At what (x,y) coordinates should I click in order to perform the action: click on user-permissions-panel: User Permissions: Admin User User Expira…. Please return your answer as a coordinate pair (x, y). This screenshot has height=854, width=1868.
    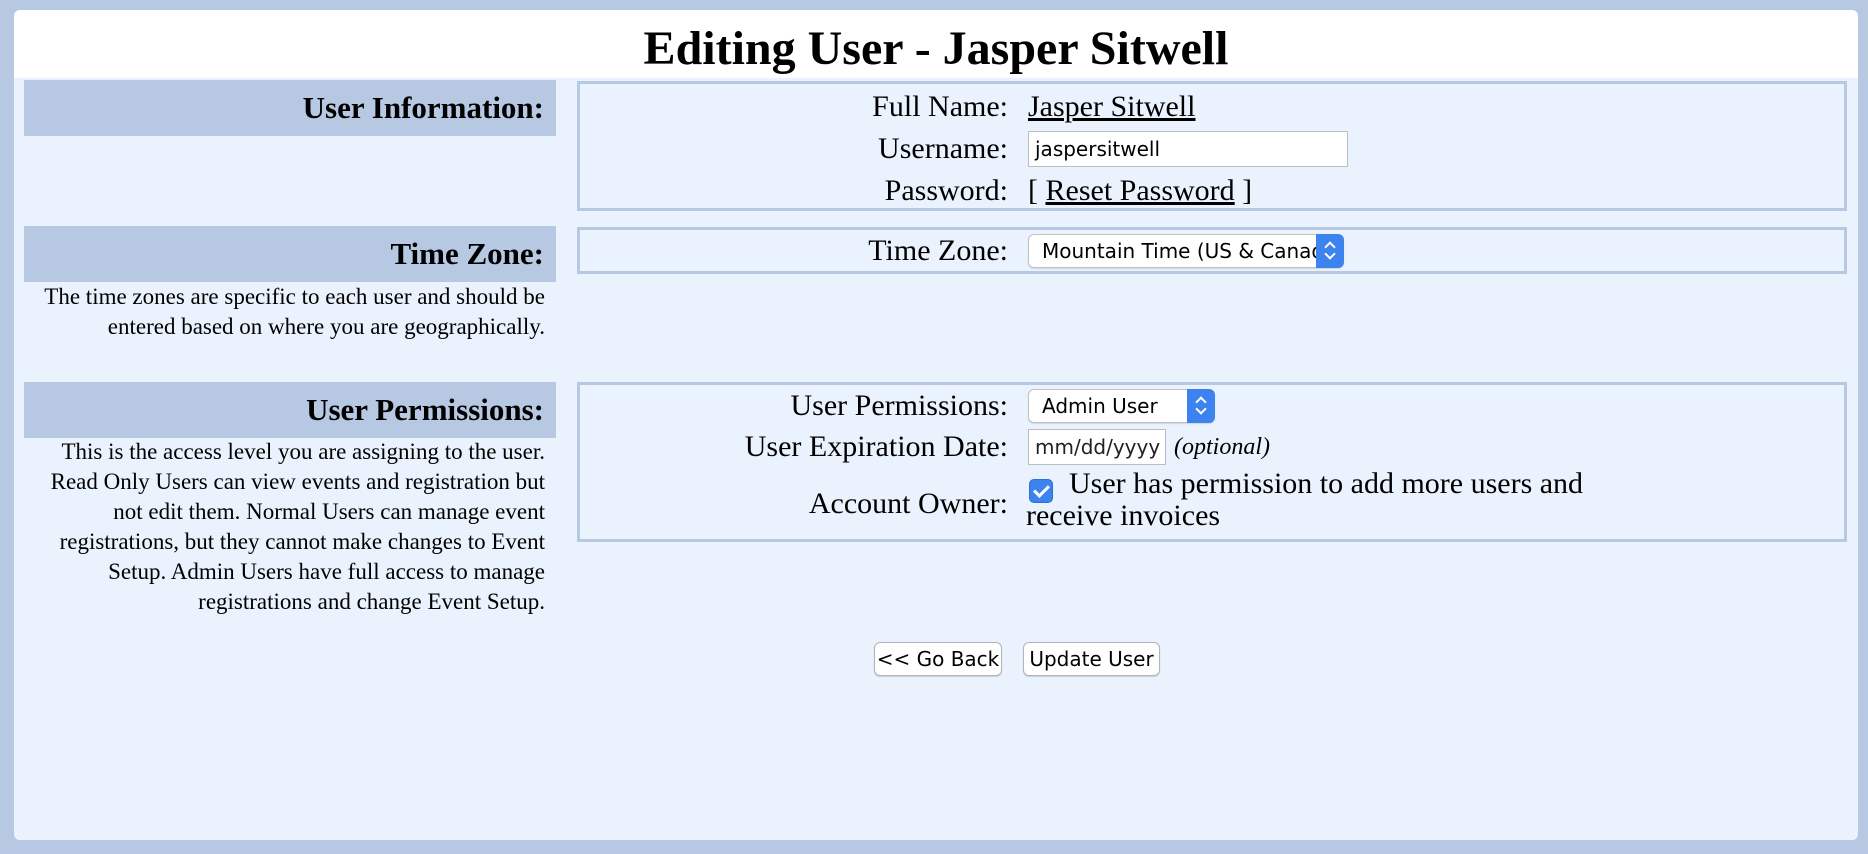
    Looking at the image, I should click on (1212, 462).